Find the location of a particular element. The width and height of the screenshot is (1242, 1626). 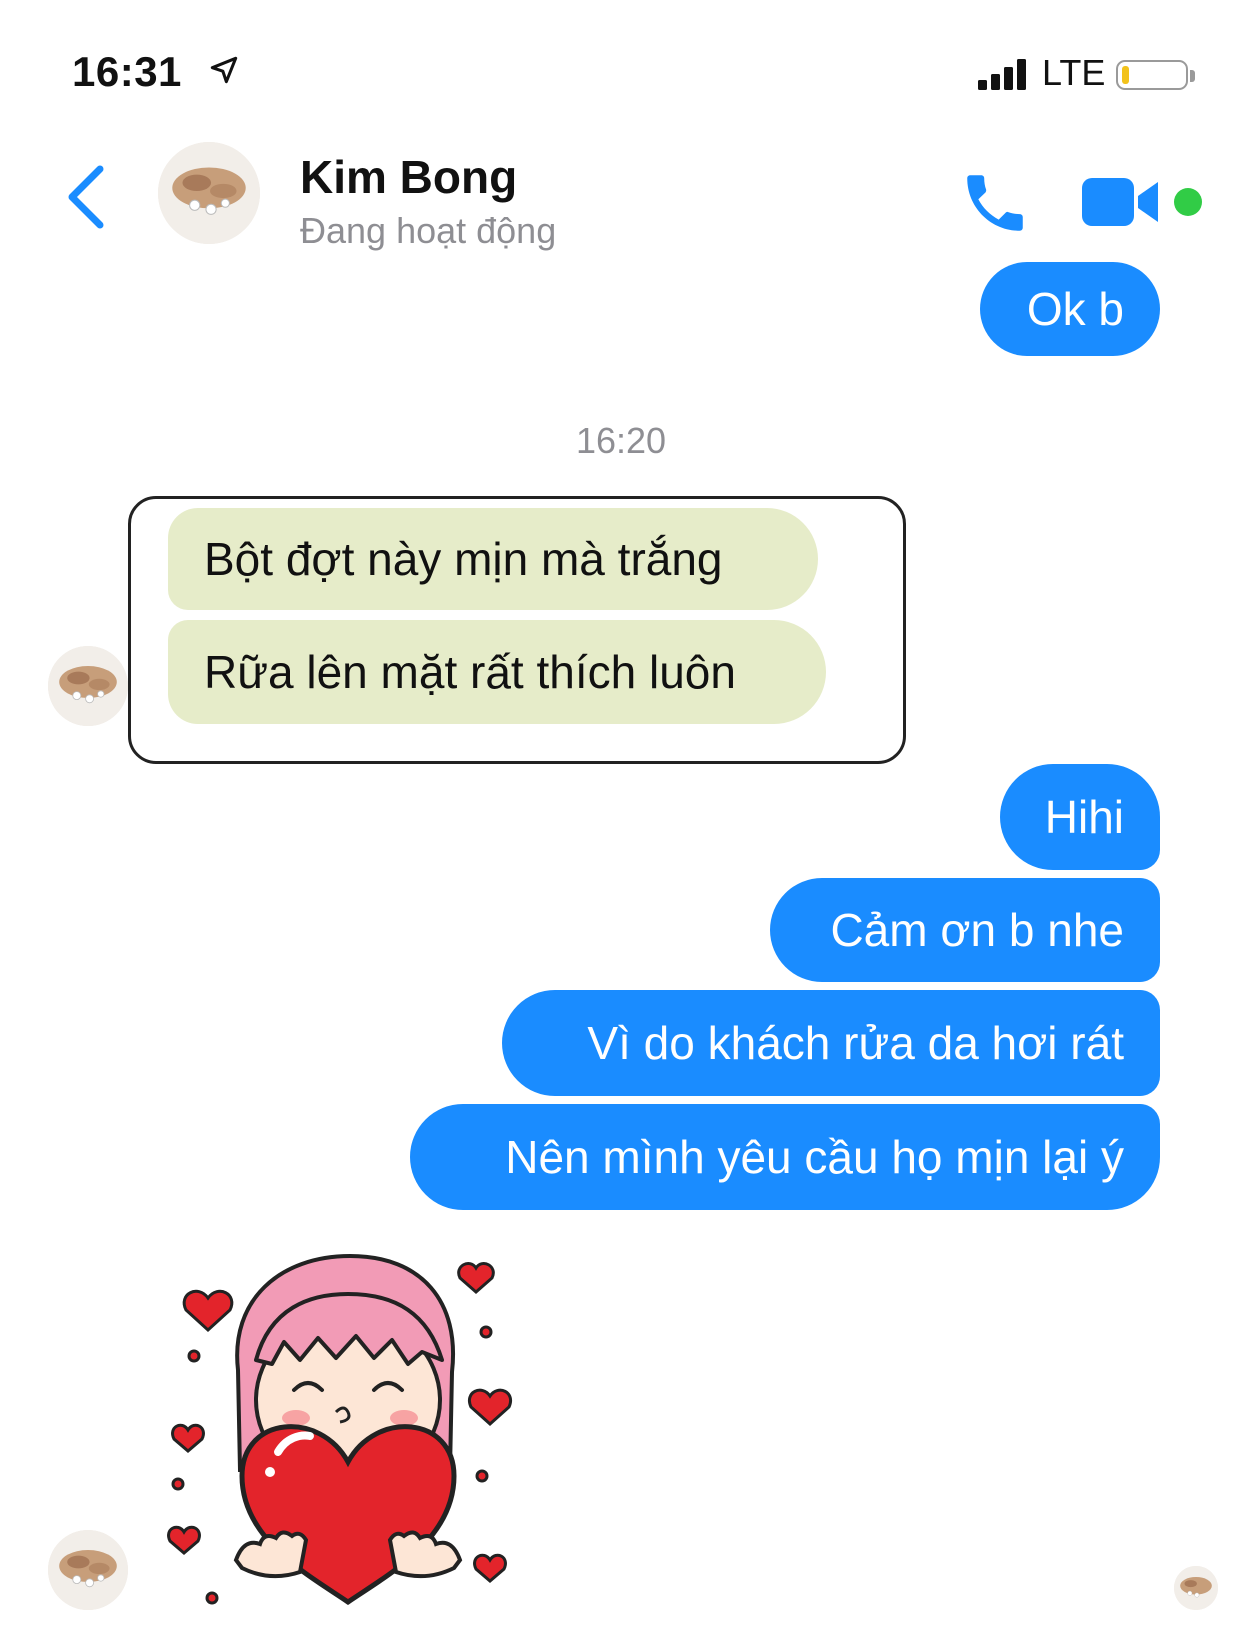

seen-receipt-avatar is located at coordinates (1196, 1588).